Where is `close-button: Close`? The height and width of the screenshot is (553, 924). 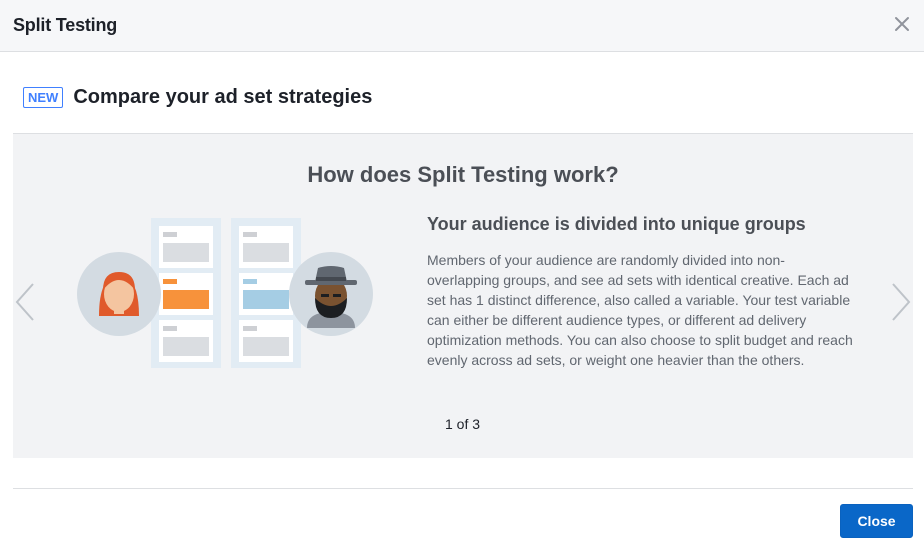 close-button: Close is located at coordinates (876, 521).